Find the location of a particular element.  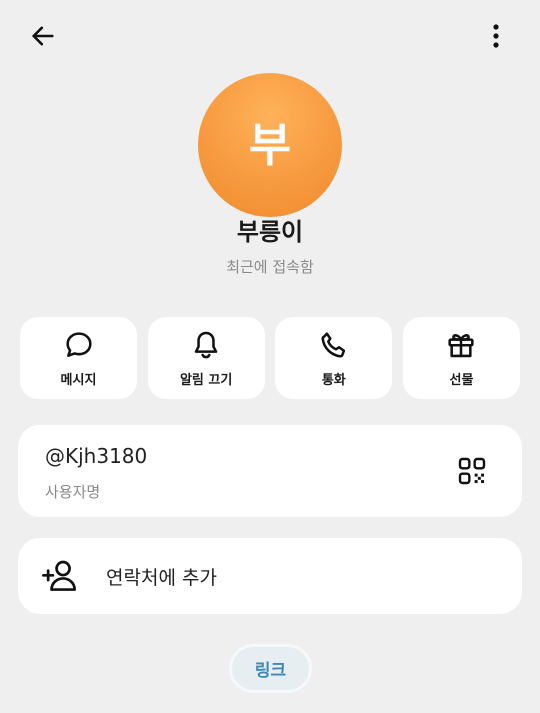

call-label: 통화 is located at coordinates (333, 380).